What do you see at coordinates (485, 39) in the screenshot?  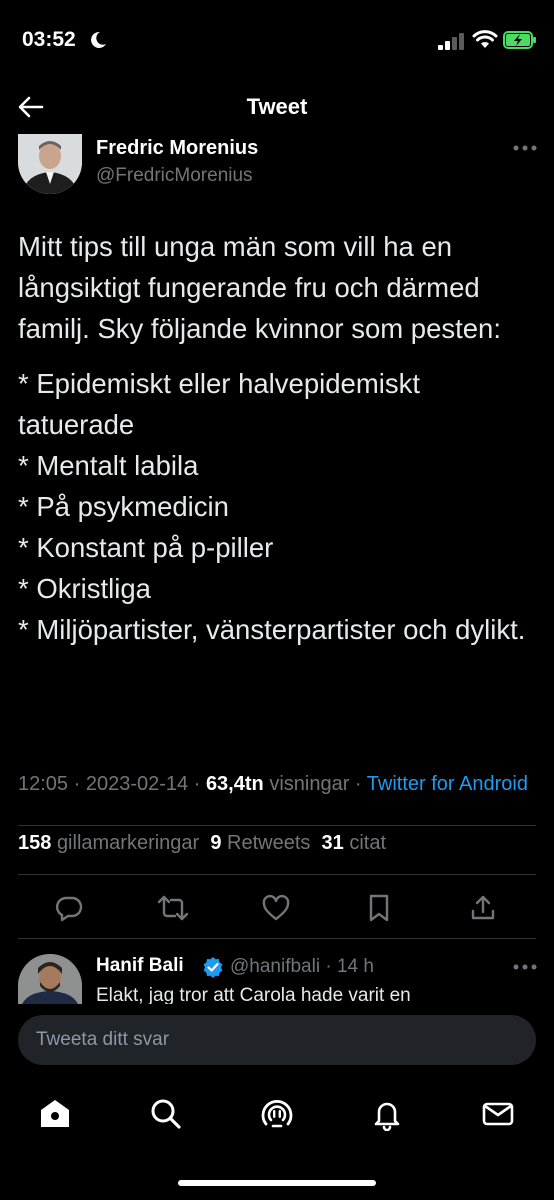 I see `wifi-icon` at bounding box center [485, 39].